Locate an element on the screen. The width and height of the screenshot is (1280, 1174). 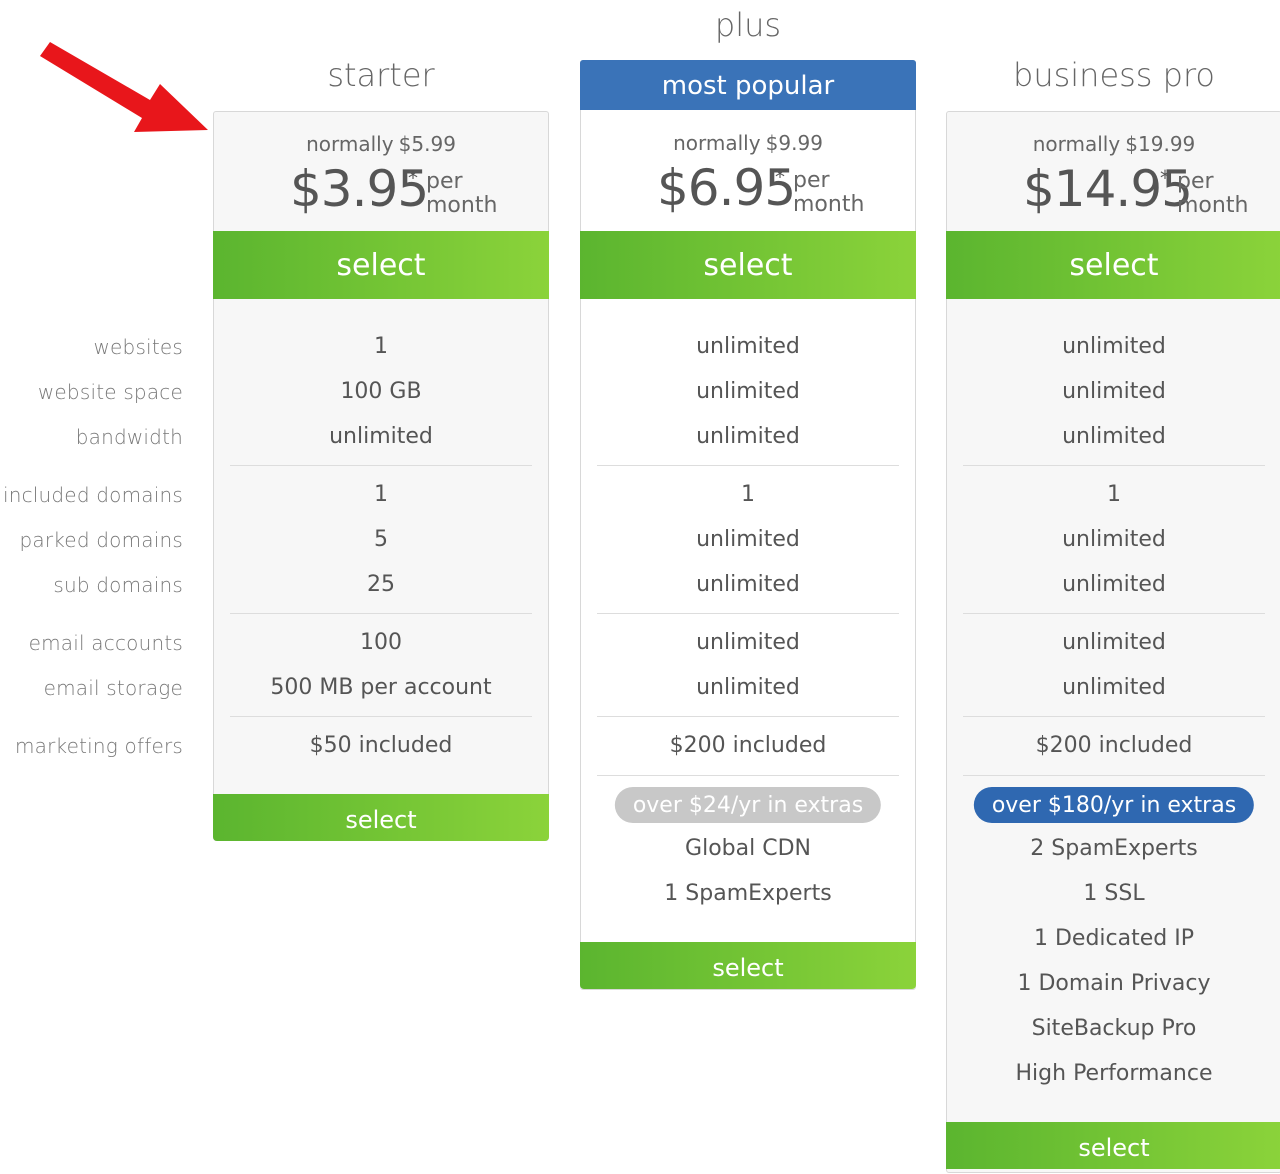
extra-item: 1 Dedicated IP is located at coordinates (1114, 938).